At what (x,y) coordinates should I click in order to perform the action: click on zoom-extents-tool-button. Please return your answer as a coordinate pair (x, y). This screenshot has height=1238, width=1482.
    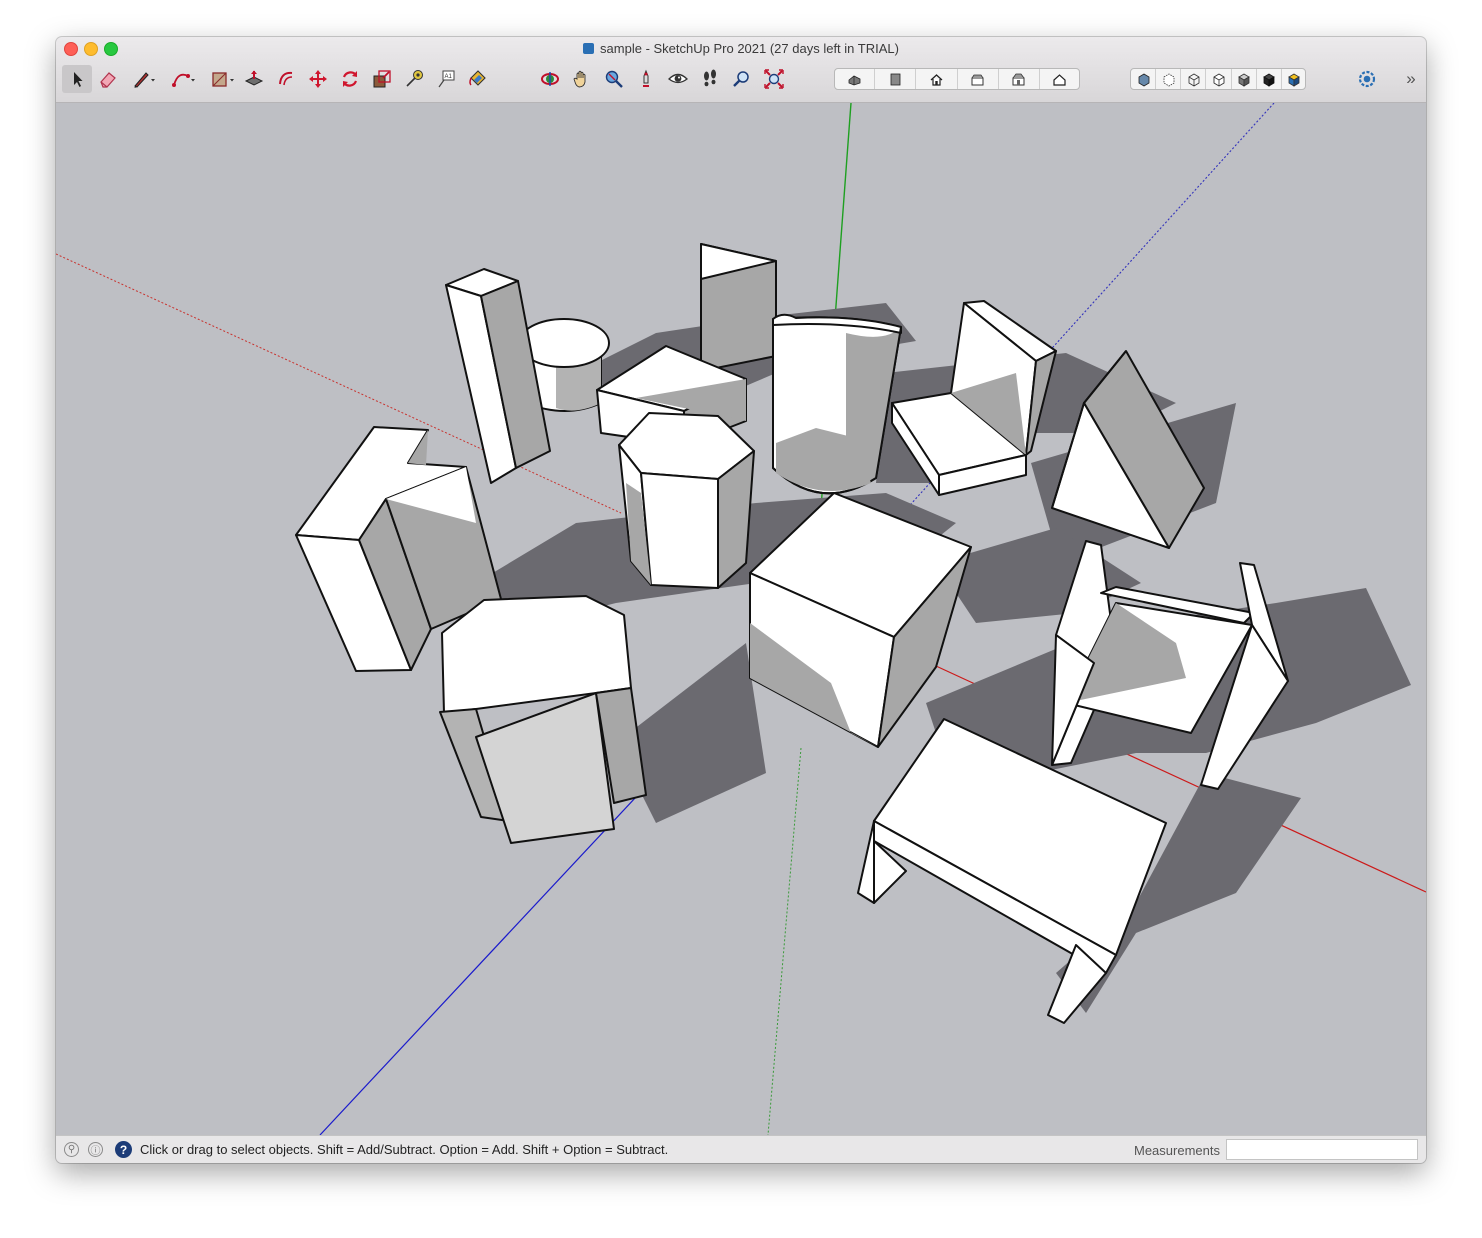
    Looking at the image, I should click on (774, 79).